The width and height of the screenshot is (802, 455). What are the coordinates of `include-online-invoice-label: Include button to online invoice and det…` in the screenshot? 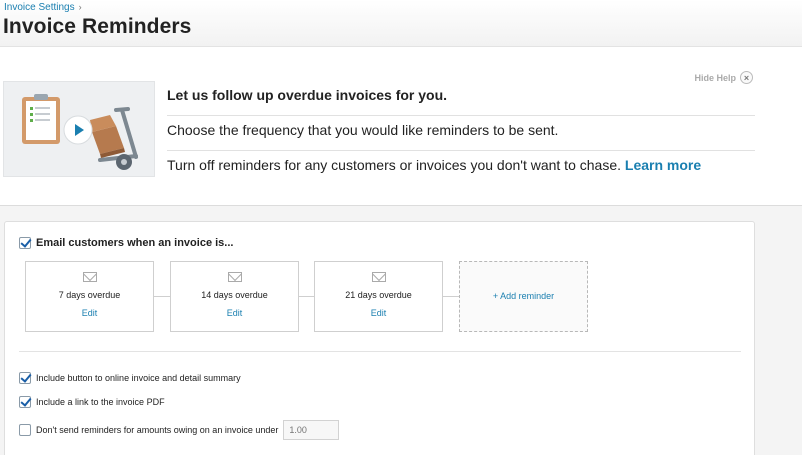 It's located at (138, 378).